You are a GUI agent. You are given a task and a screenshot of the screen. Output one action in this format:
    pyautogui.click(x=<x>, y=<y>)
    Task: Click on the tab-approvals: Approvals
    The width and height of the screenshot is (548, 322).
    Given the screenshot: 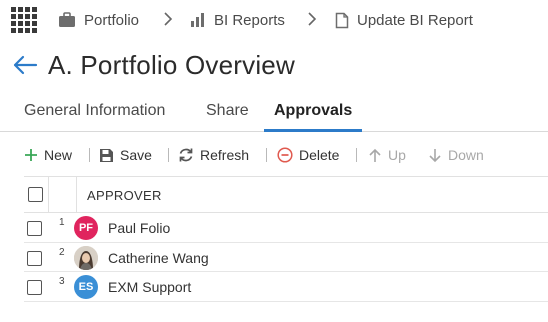 What is the action you would take?
    pyautogui.click(x=313, y=117)
    